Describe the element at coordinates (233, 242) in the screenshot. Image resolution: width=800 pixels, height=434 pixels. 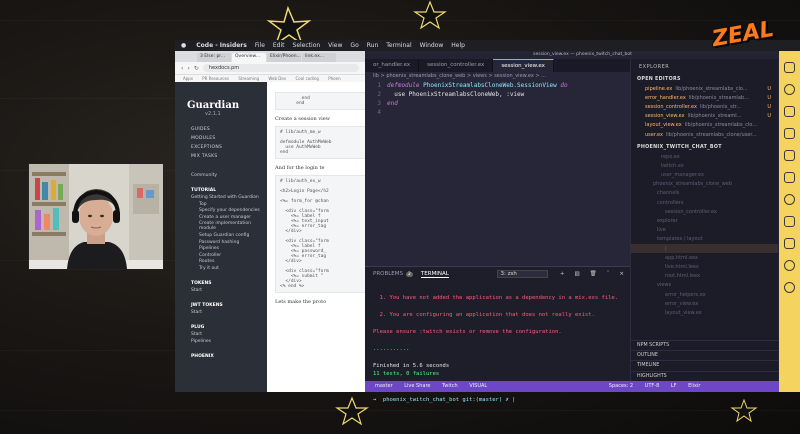
I see `docs-tutorial-item: Password hashing` at that location.